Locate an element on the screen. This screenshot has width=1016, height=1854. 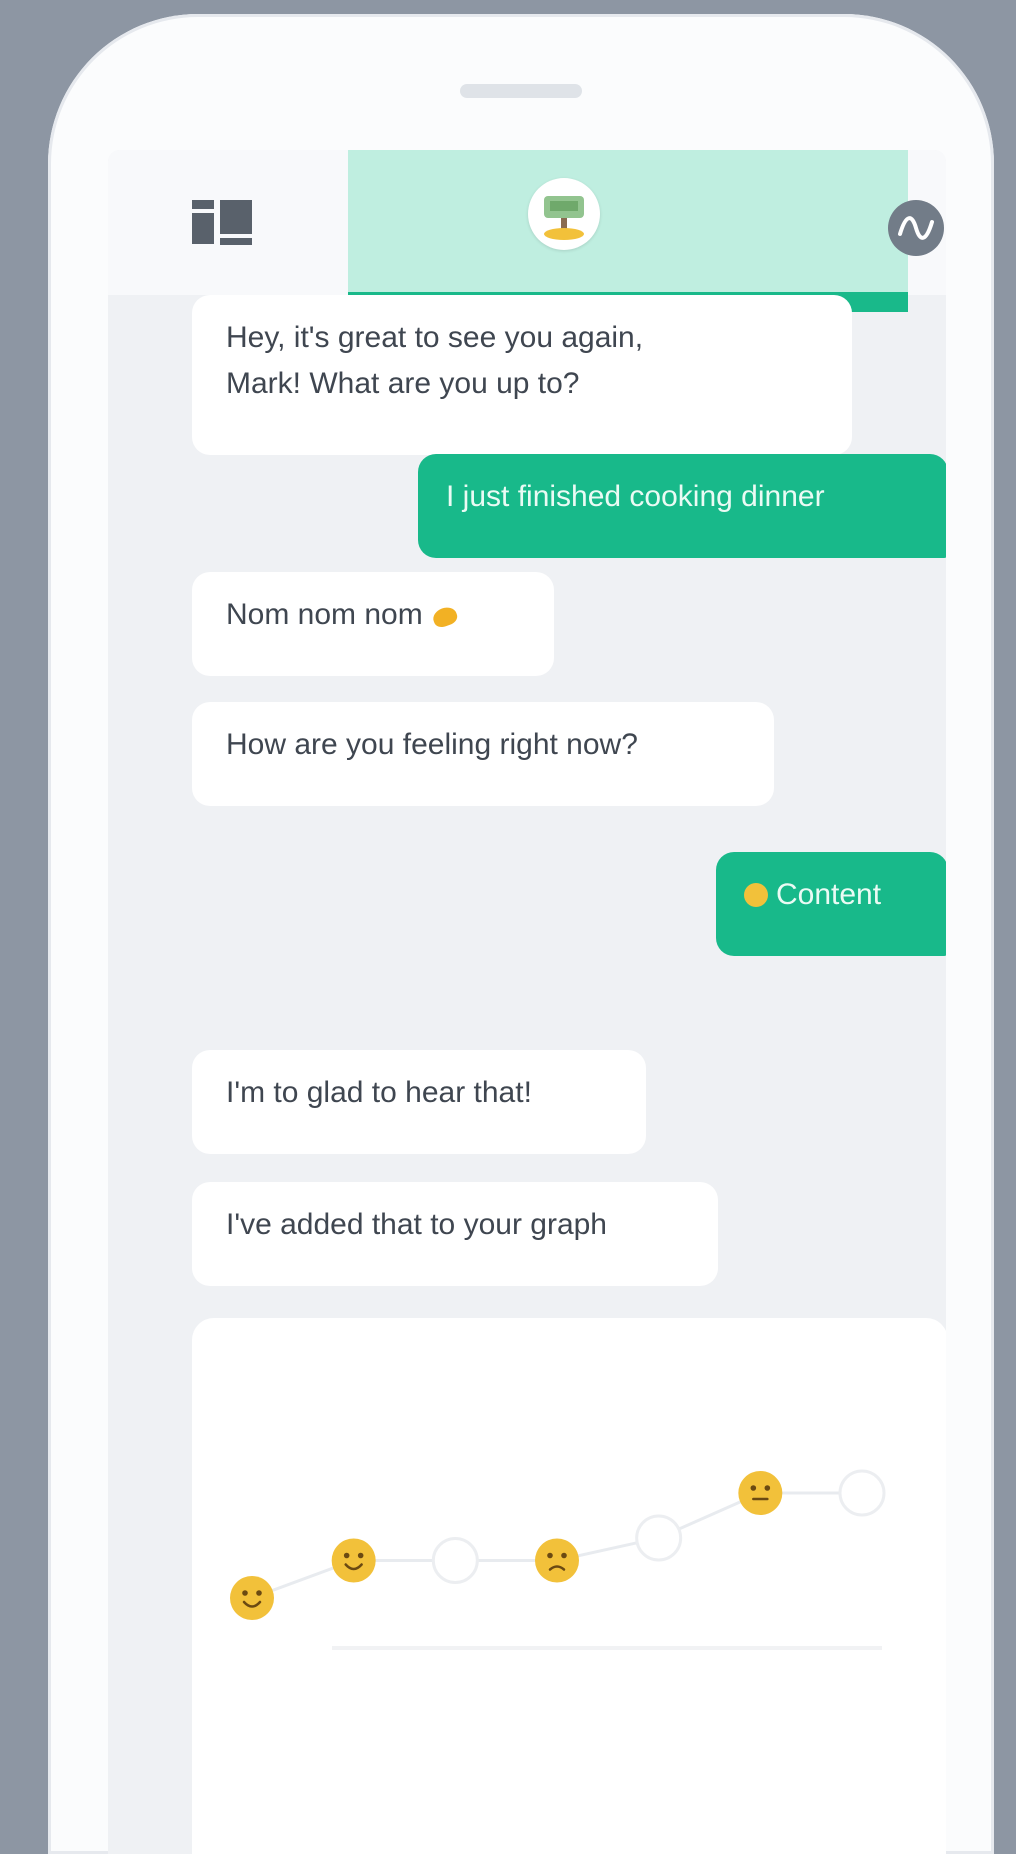
mood-point-worried is located at coordinates (557, 1560).